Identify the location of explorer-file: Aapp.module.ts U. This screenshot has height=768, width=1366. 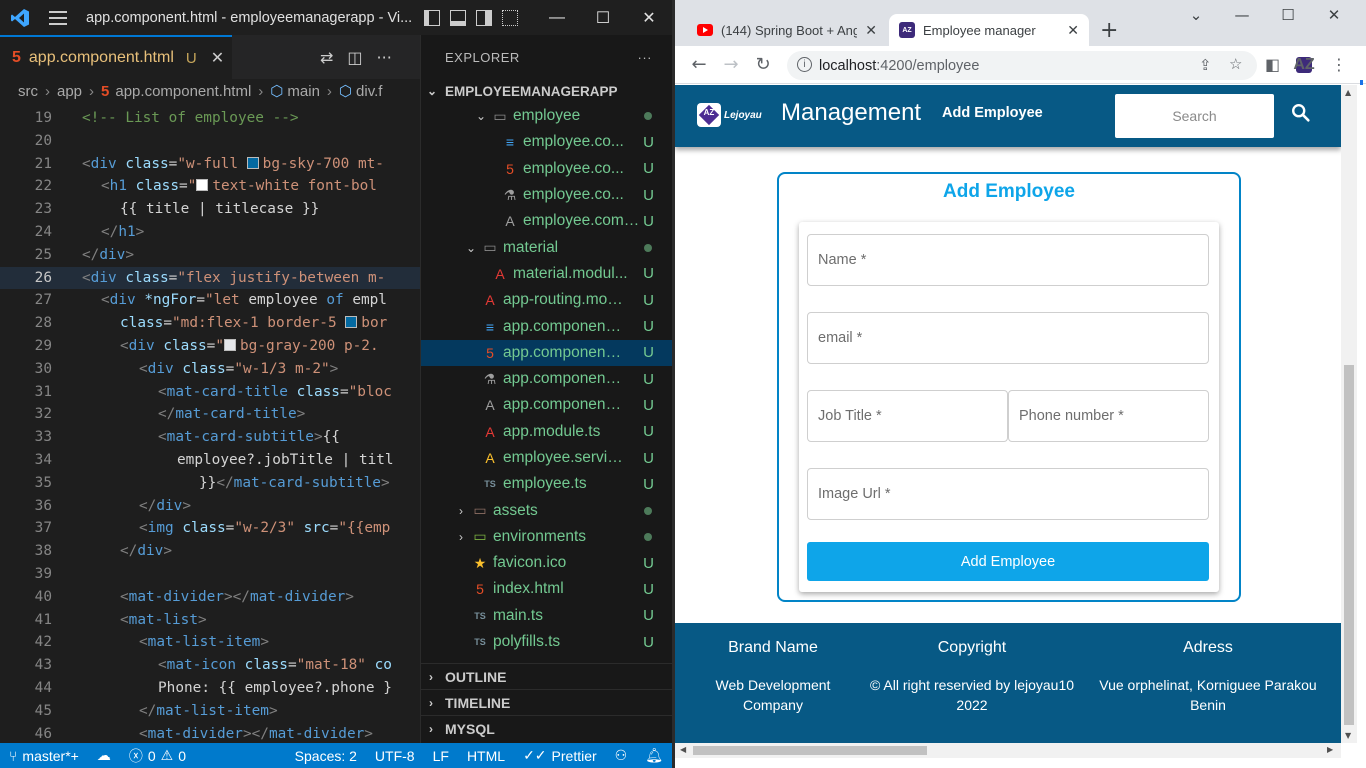
(546, 432).